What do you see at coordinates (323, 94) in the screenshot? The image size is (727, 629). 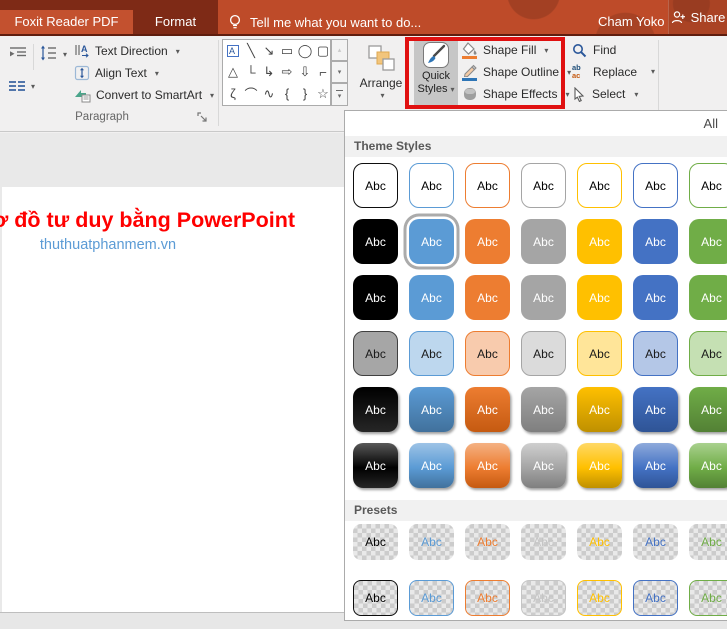 I see `shape-glyph-2-5: ☆` at bounding box center [323, 94].